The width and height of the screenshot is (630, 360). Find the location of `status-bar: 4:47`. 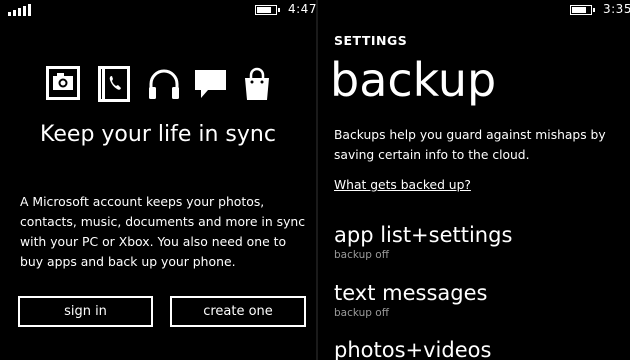

status-bar: 4:47 is located at coordinates (158, 10).